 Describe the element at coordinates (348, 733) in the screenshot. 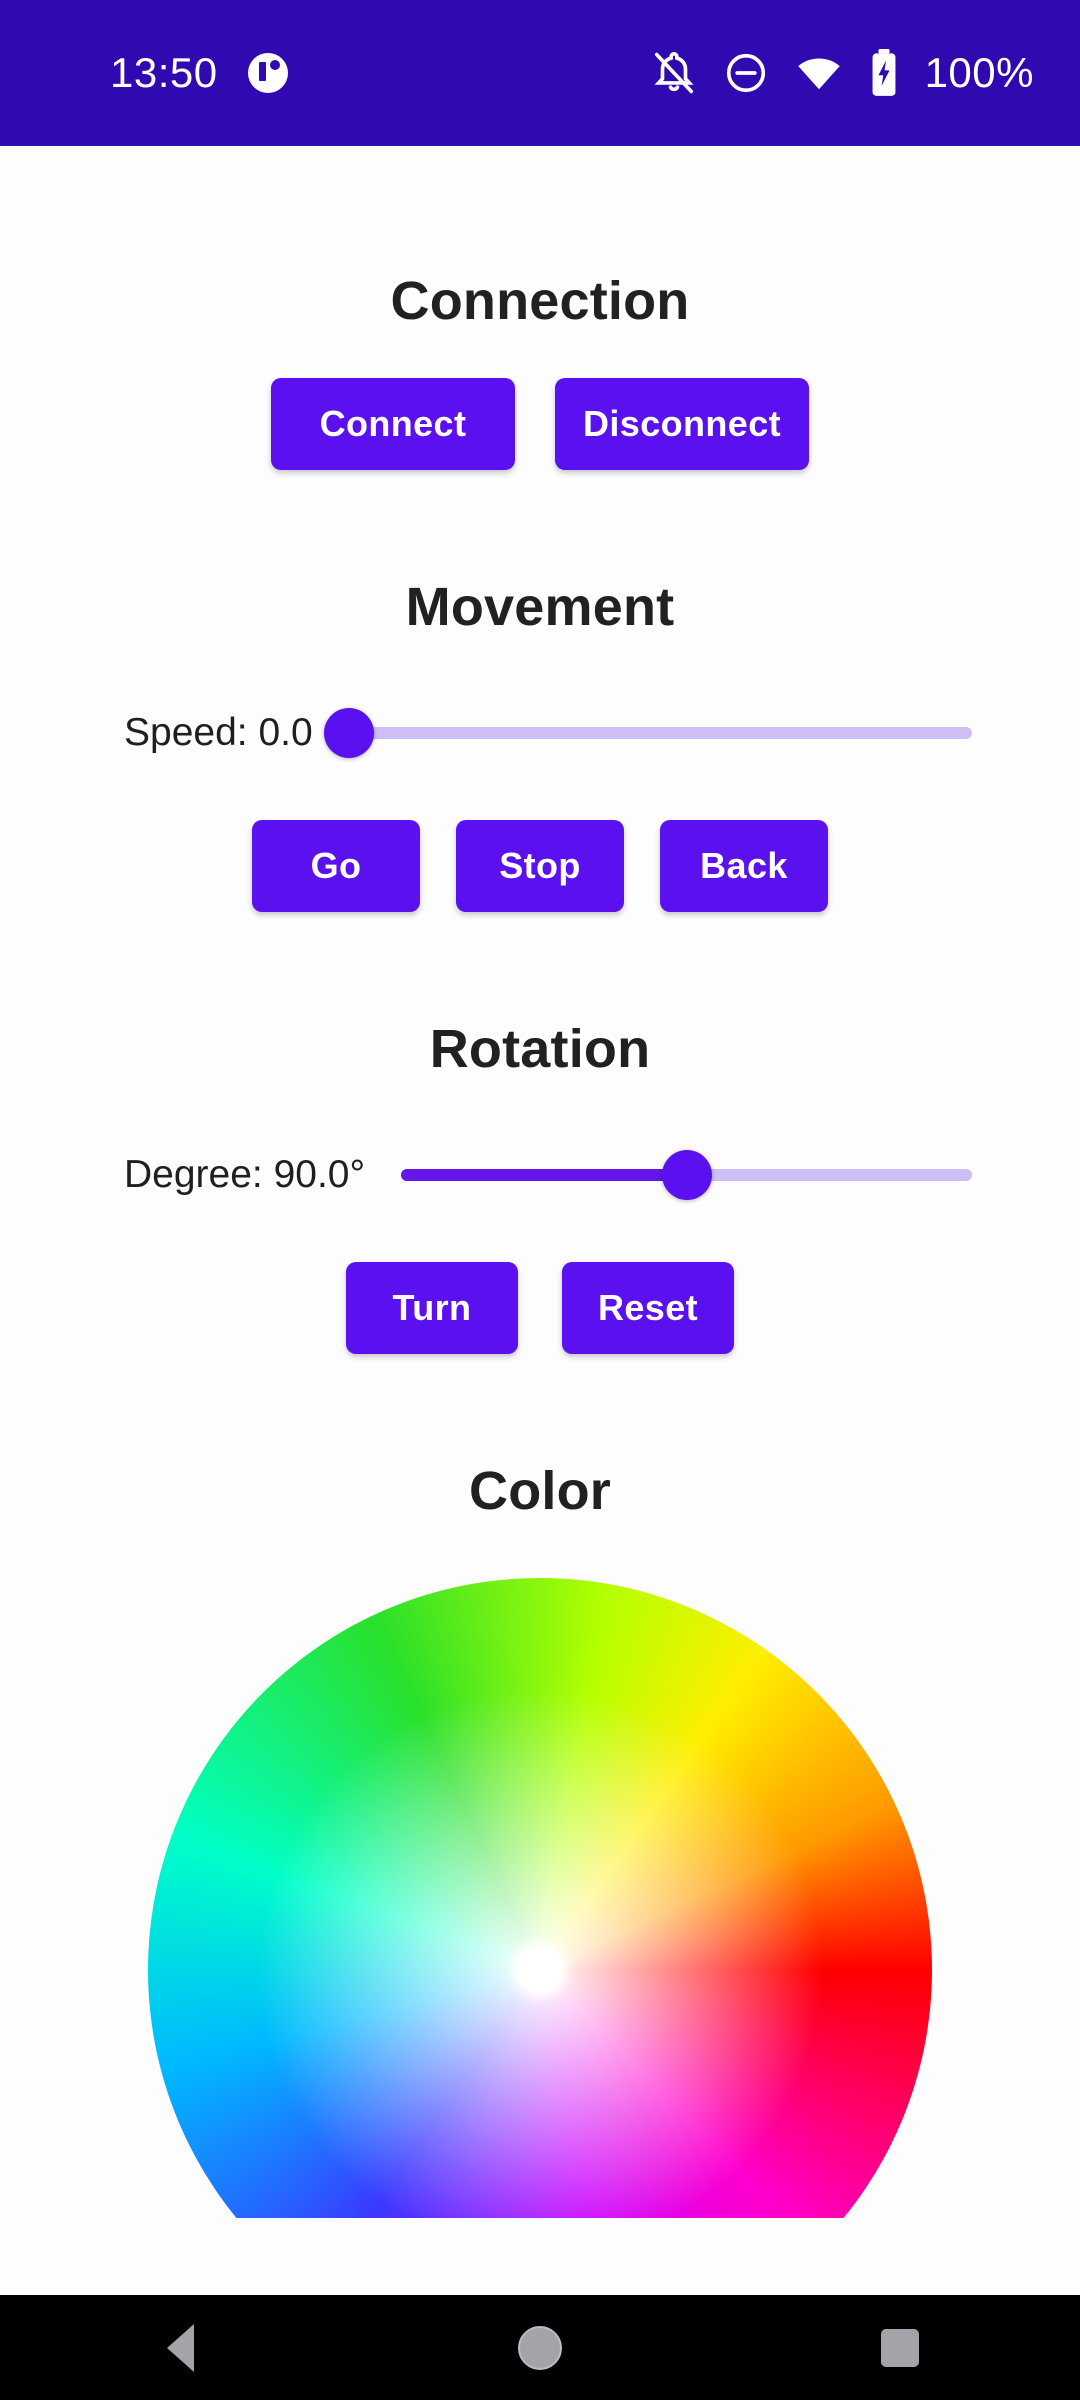

I see `speed-slider-thumb` at that location.